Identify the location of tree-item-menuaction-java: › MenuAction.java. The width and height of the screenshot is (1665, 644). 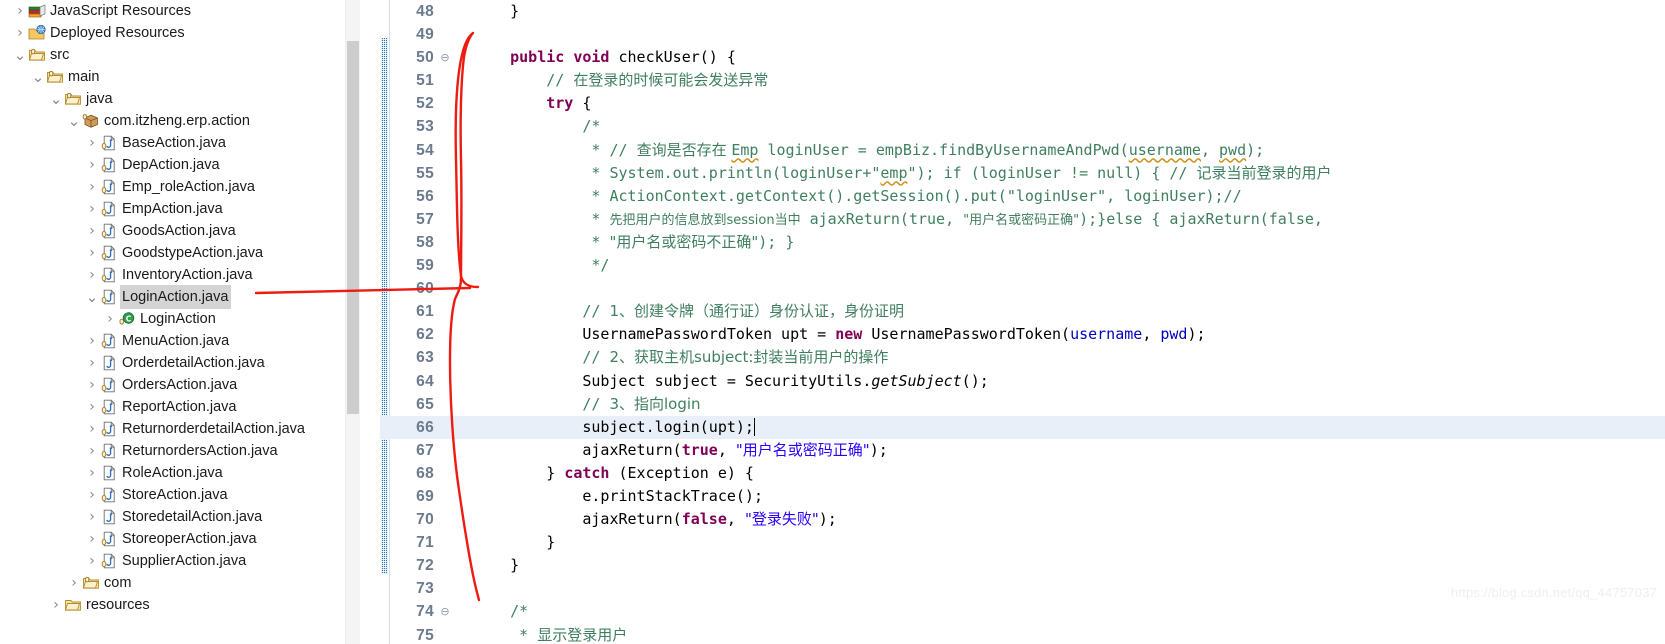
(180, 341).